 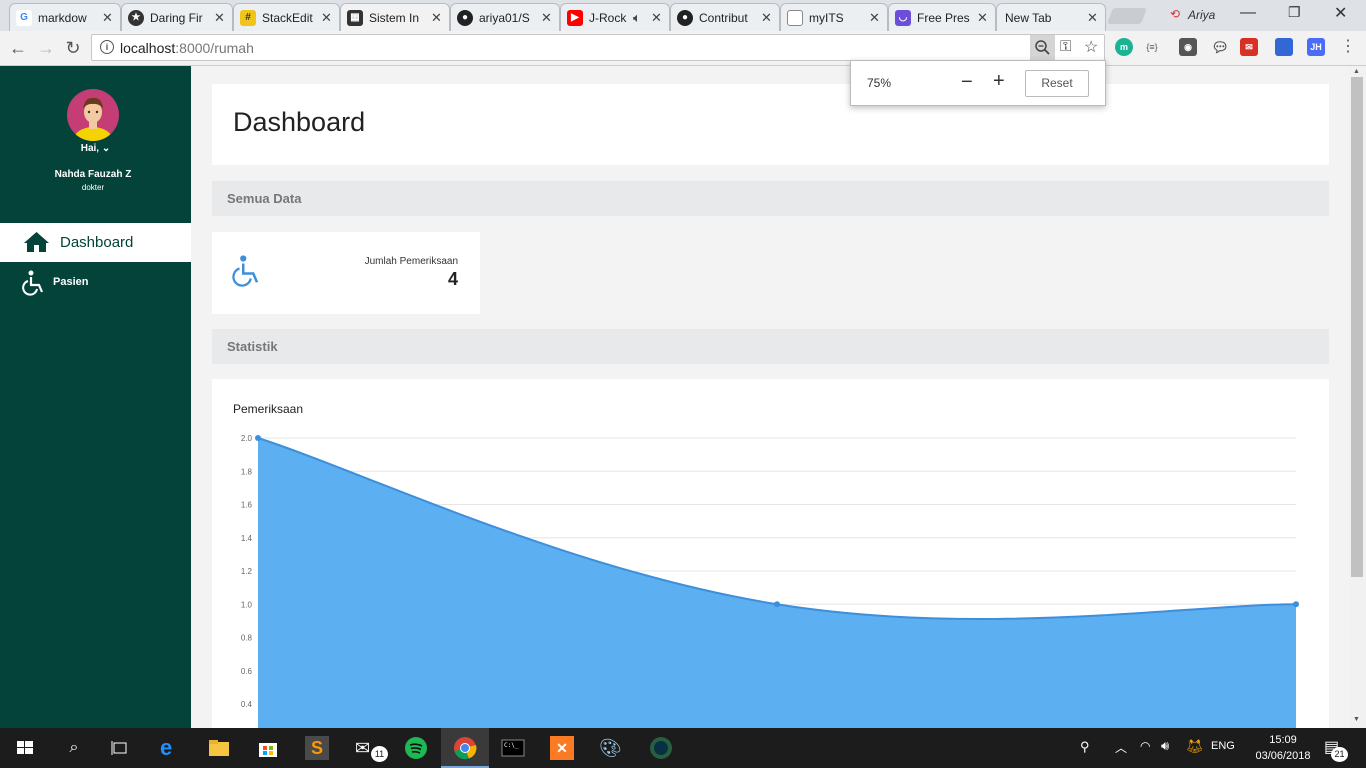 What do you see at coordinates (120, 748) in the screenshot?
I see `task-view-icon` at bounding box center [120, 748].